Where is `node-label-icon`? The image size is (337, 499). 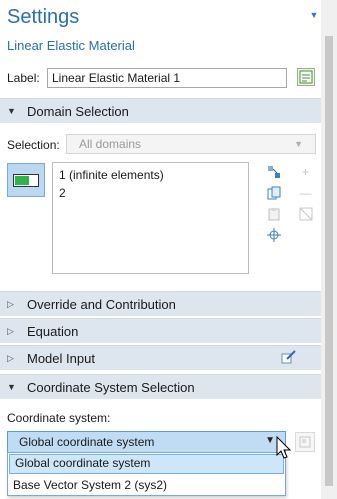
node-label-icon is located at coordinates (306, 77).